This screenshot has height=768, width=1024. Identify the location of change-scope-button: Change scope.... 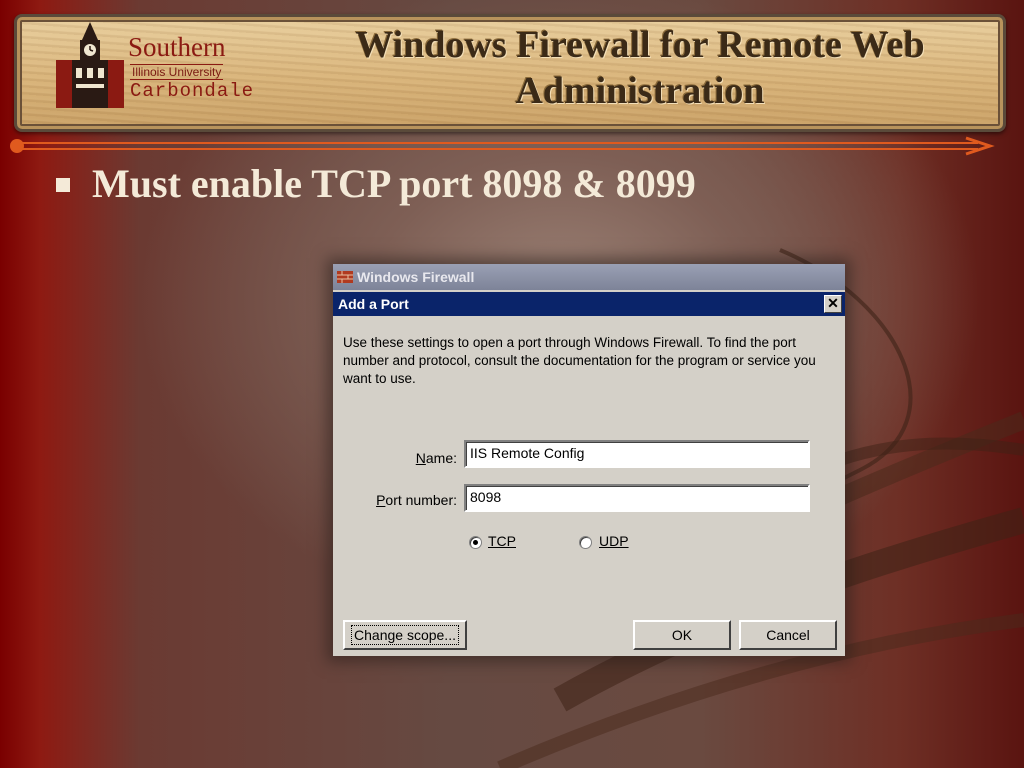
(405, 635).